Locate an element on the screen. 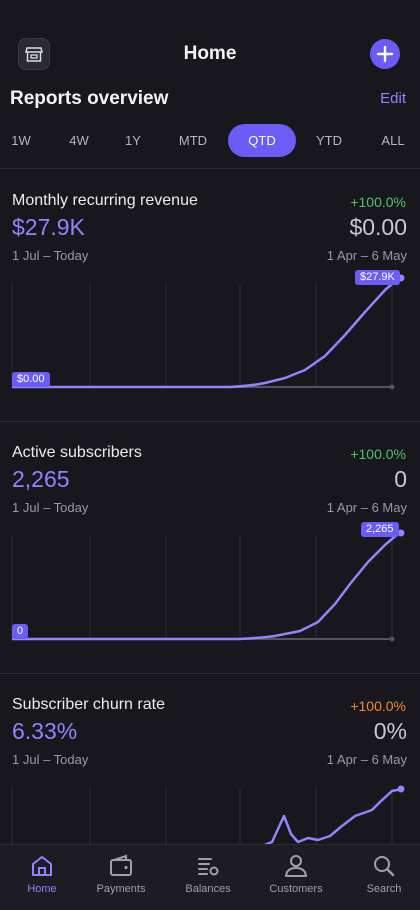 The width and height of the screenshot is (420, 910). nav-home: Home is located at coordinates (42, 877).